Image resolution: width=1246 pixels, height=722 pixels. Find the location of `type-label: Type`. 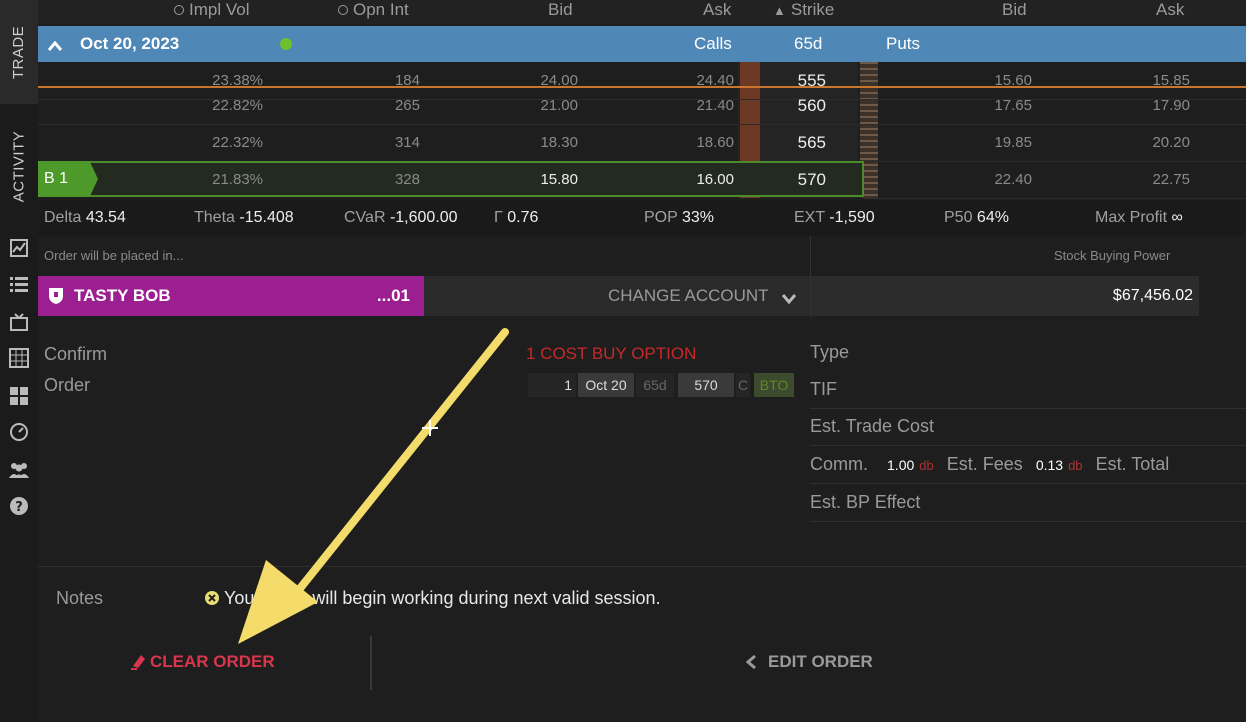

type-label: Type is located at coordinates (830, 352).